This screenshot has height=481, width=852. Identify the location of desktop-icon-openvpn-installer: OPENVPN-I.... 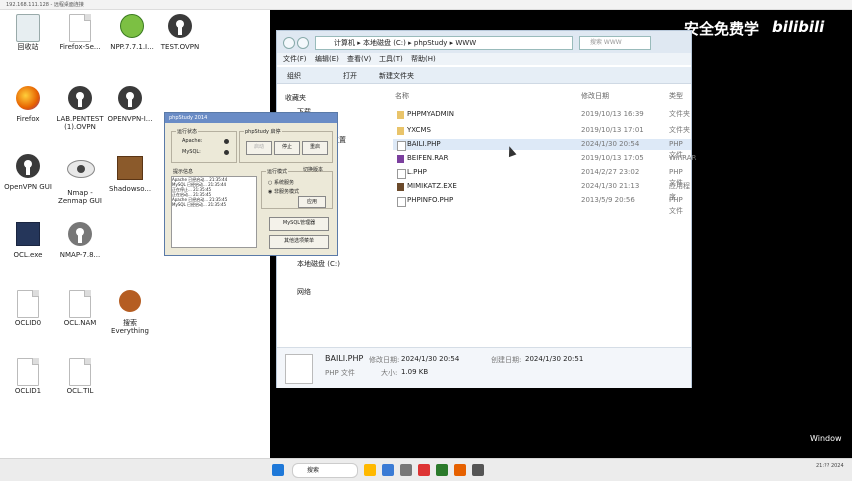
(130, 104).